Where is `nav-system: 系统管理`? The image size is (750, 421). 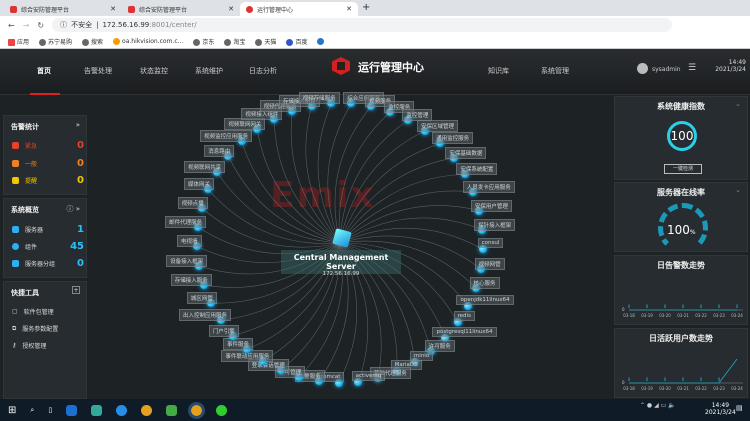 nav-system: 系统管理 is located at coordinates (555, 71).